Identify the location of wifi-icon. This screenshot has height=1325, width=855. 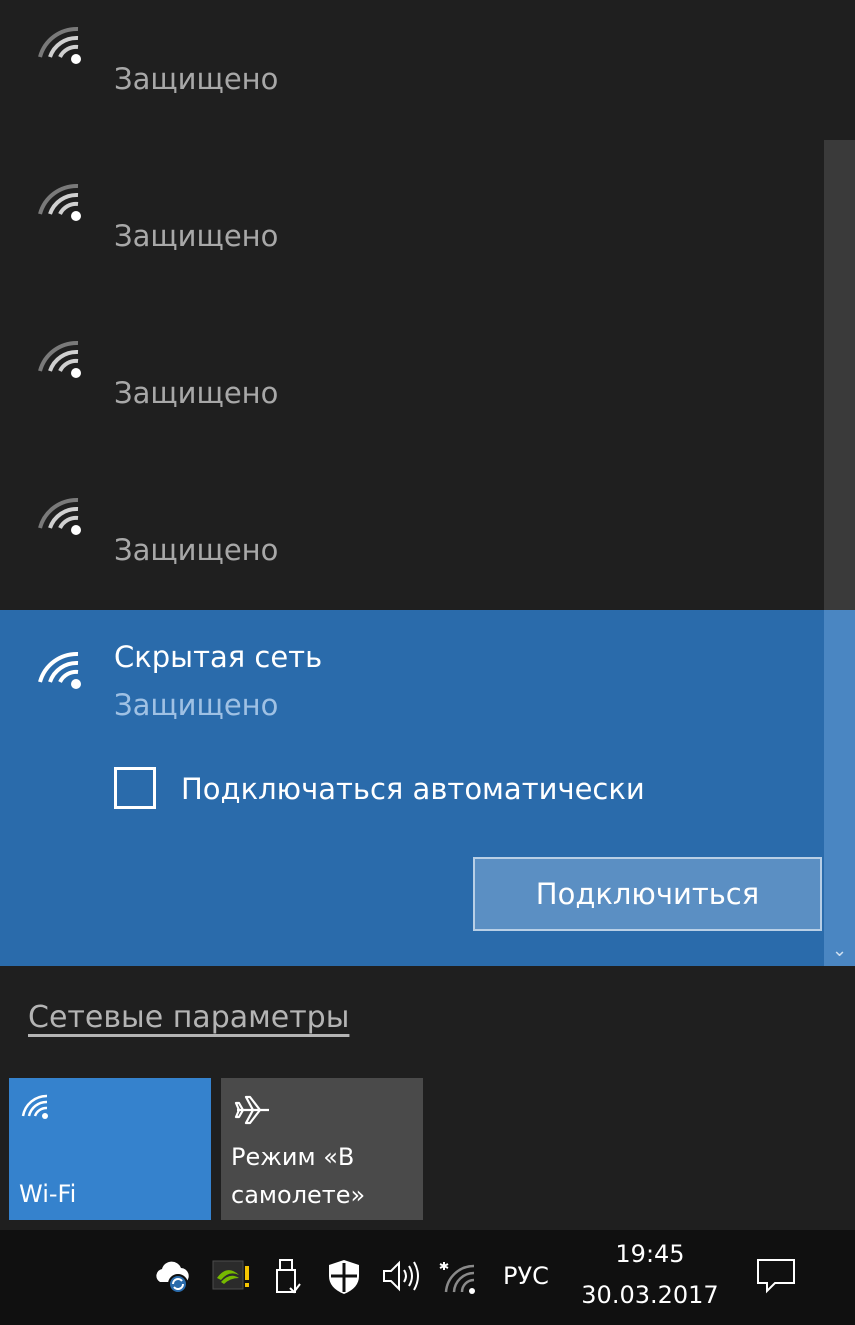
(34, 1106).